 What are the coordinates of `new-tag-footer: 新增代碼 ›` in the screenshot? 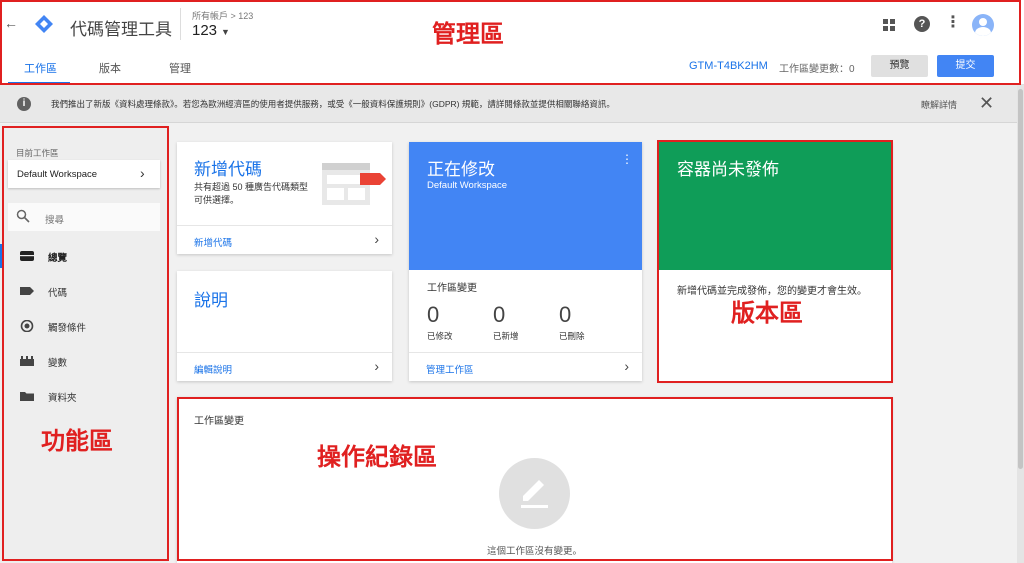 It's located at (284, 239).